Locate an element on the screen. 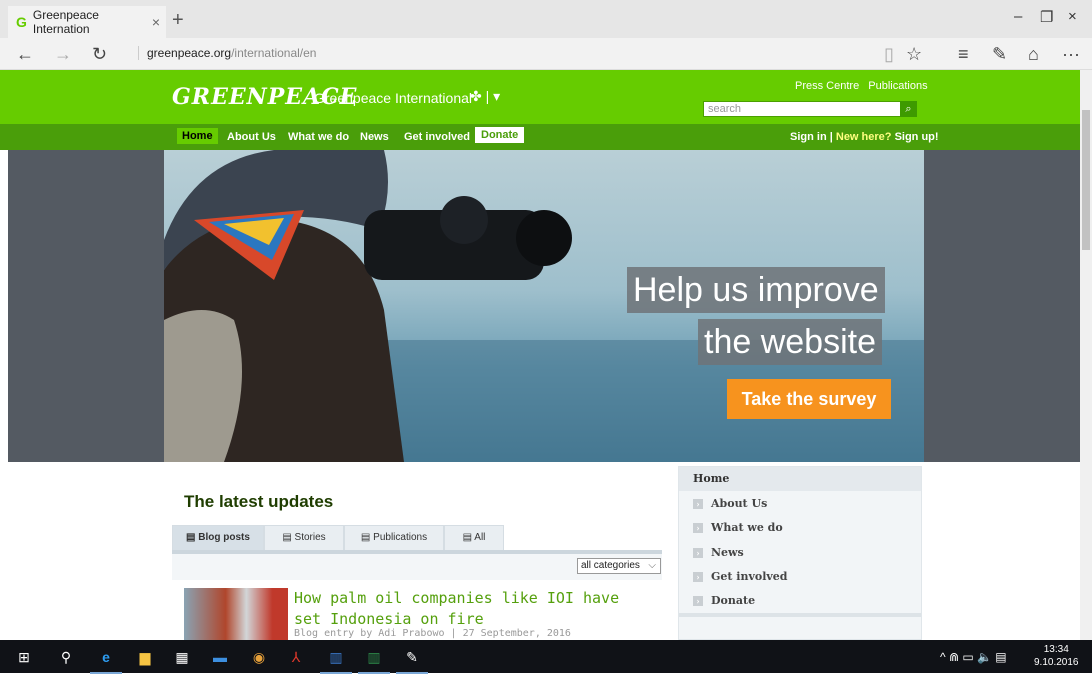  hero-headline-line1: Help us improve is located at coordinates (756, 290).